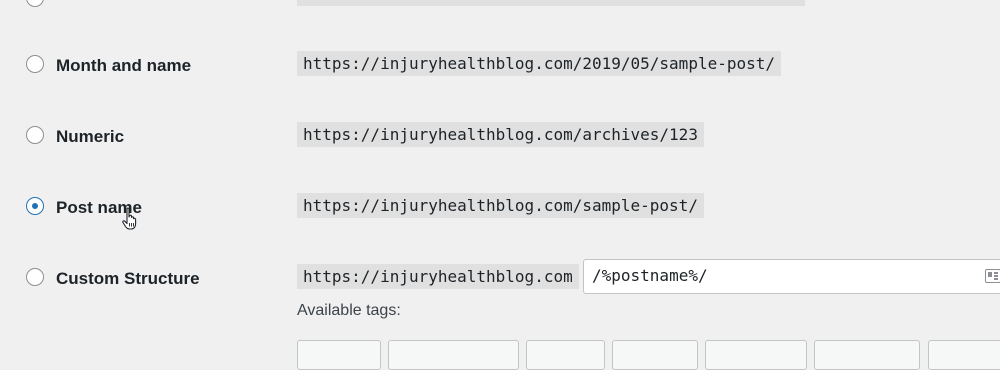 This screenshot has height=370, width=1000. What do you see at coordinates (129, 218) in the screenshot?
I see `hand-pointer-cursor-icon` at bounding box center [129, 218].